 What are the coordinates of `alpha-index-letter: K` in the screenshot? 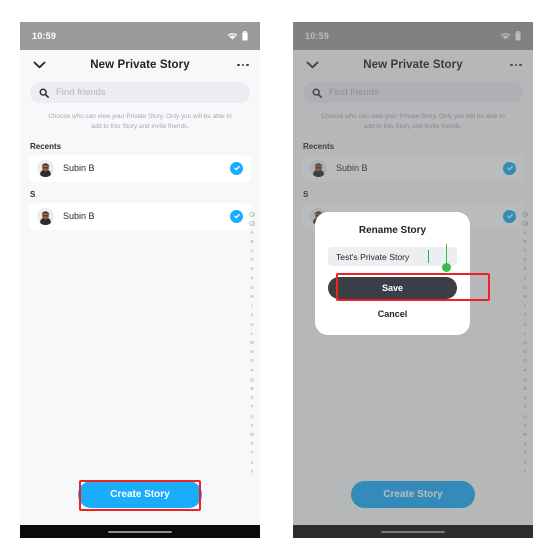 It's located at (251, 324).